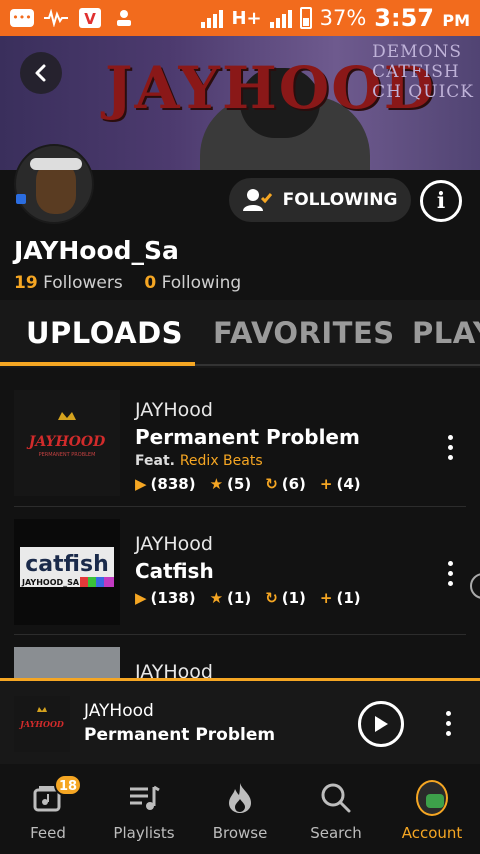  What do you see at coordinates (336, 798) in the screenshot?
I see `search-icon` at bounding box center [336, 798].